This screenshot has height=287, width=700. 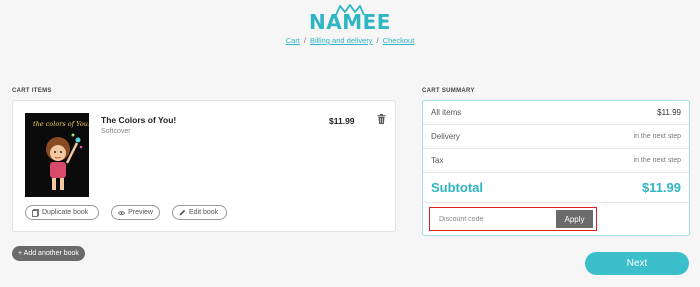 I want to click on breadcrumb-checkout: Checkout, so click(x=399, y=40).